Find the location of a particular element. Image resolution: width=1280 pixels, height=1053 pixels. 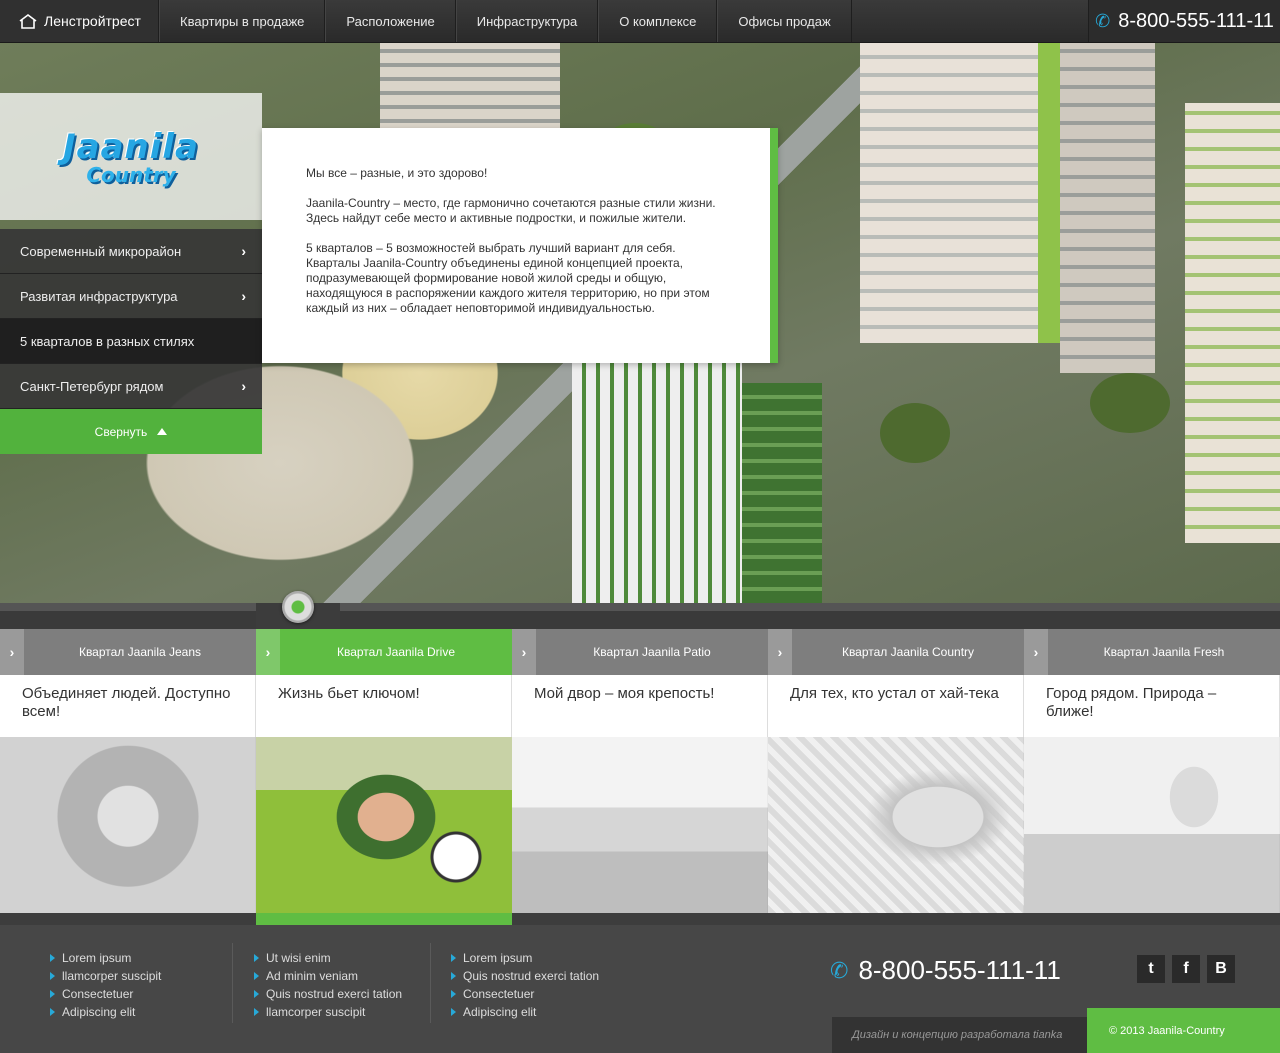

triangle-up-icon is located at coordinates (162, 431).